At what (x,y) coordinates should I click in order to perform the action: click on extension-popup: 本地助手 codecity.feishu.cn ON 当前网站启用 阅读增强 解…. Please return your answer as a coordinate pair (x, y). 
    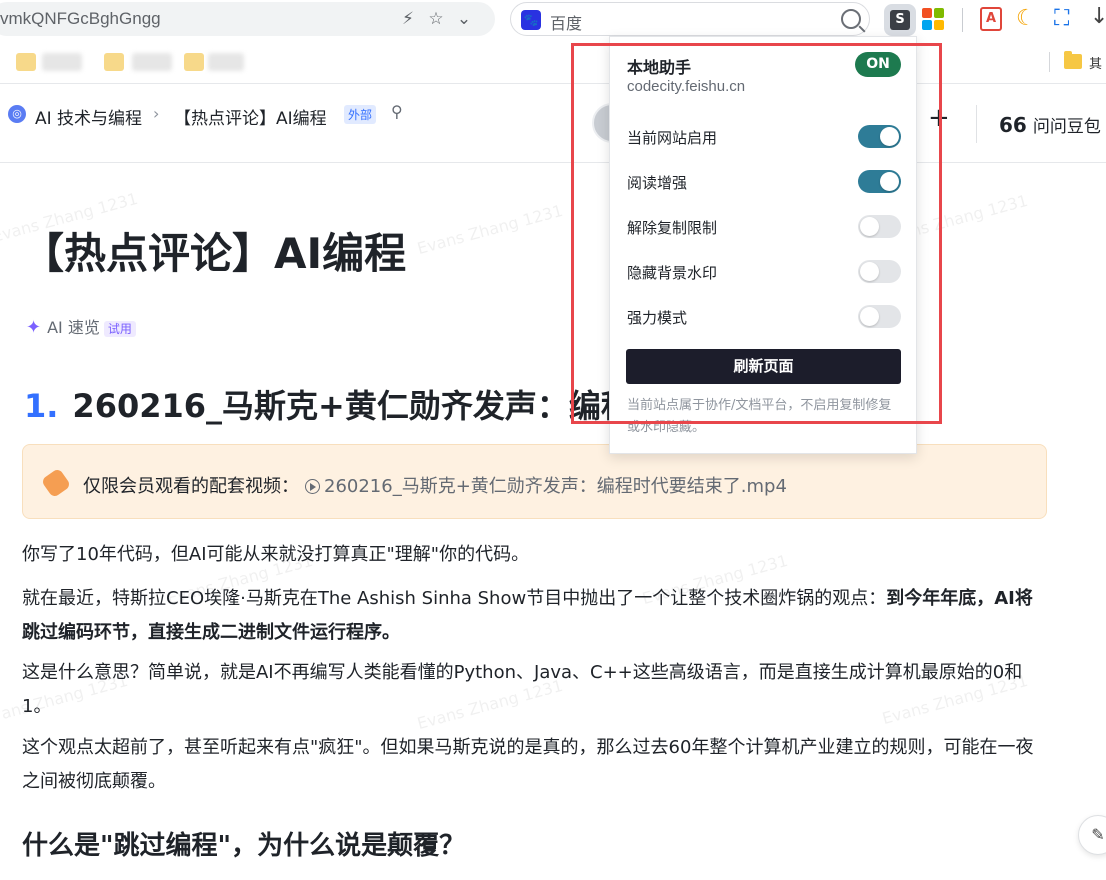
    Looking at the image, I should click on (763, 245).